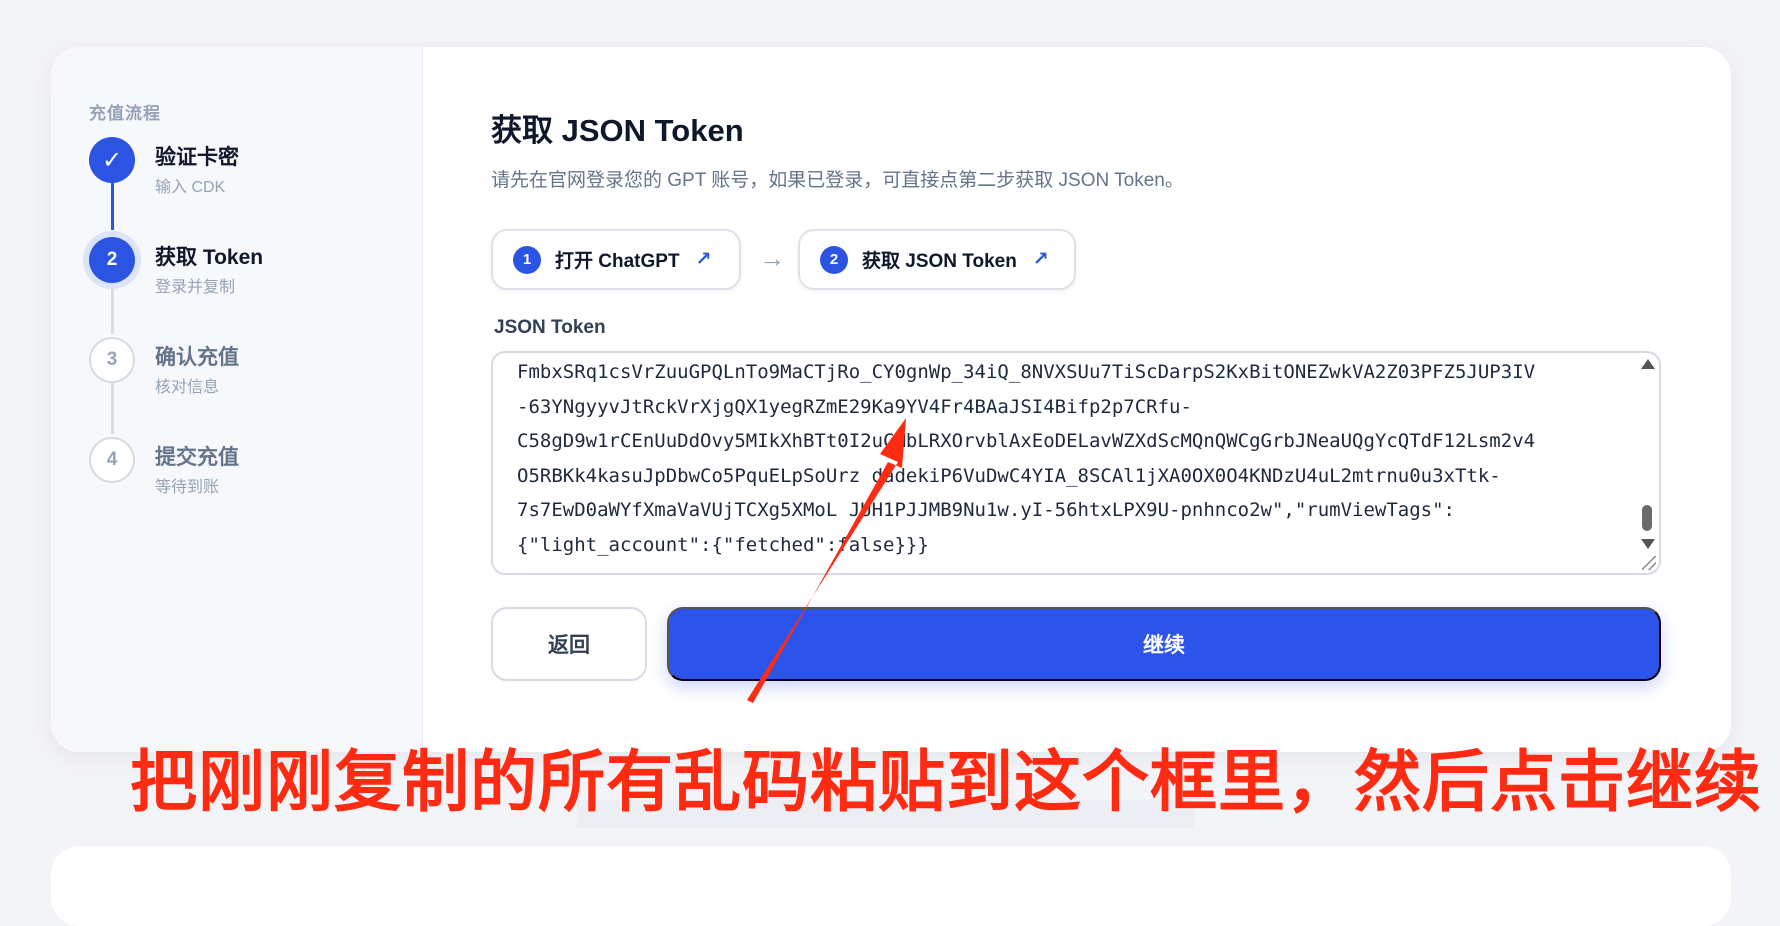 The height and width of the screenshot is (926, 1780). What do you see at coordinates (112, 360) in the screenshot?
I see `step-number: 3` at bounding box center [112, 360].